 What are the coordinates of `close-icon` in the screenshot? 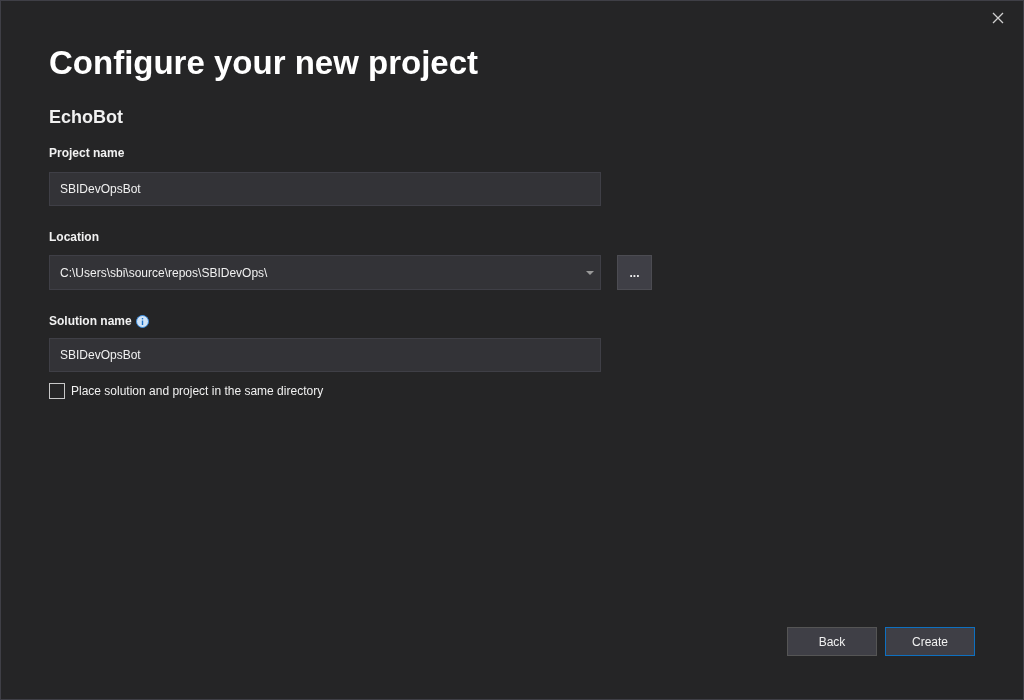 It's located at (998, 18).